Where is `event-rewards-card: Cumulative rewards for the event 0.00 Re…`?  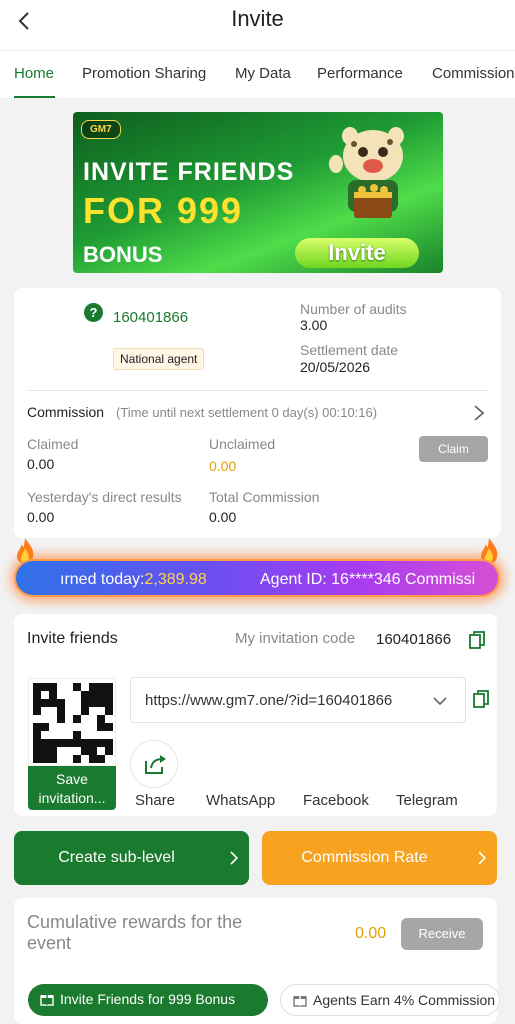 event-rewards-card: Cumulative rewards for the event 0.00 Re… is located at coordinates (257, 961).